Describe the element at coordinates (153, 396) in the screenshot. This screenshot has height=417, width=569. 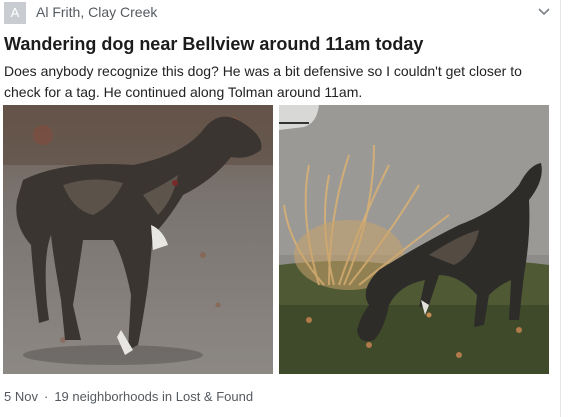
I see `post-audience: 19 neighborhoods in Lost & Found` at that location.